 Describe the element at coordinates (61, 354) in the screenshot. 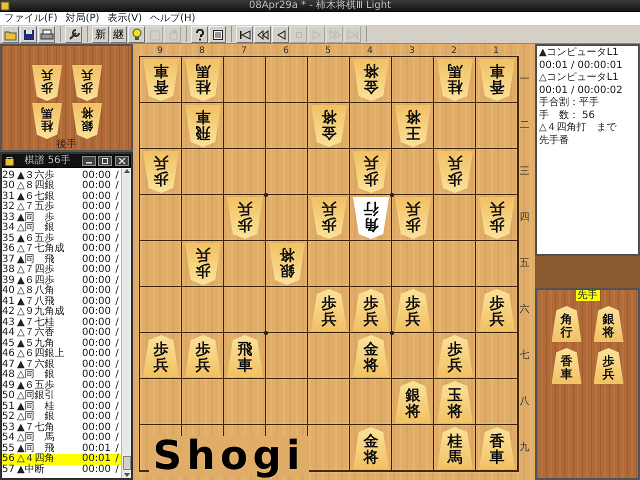

I see `kifu-row: 46 △６四銀上 00:00 /` at that location.